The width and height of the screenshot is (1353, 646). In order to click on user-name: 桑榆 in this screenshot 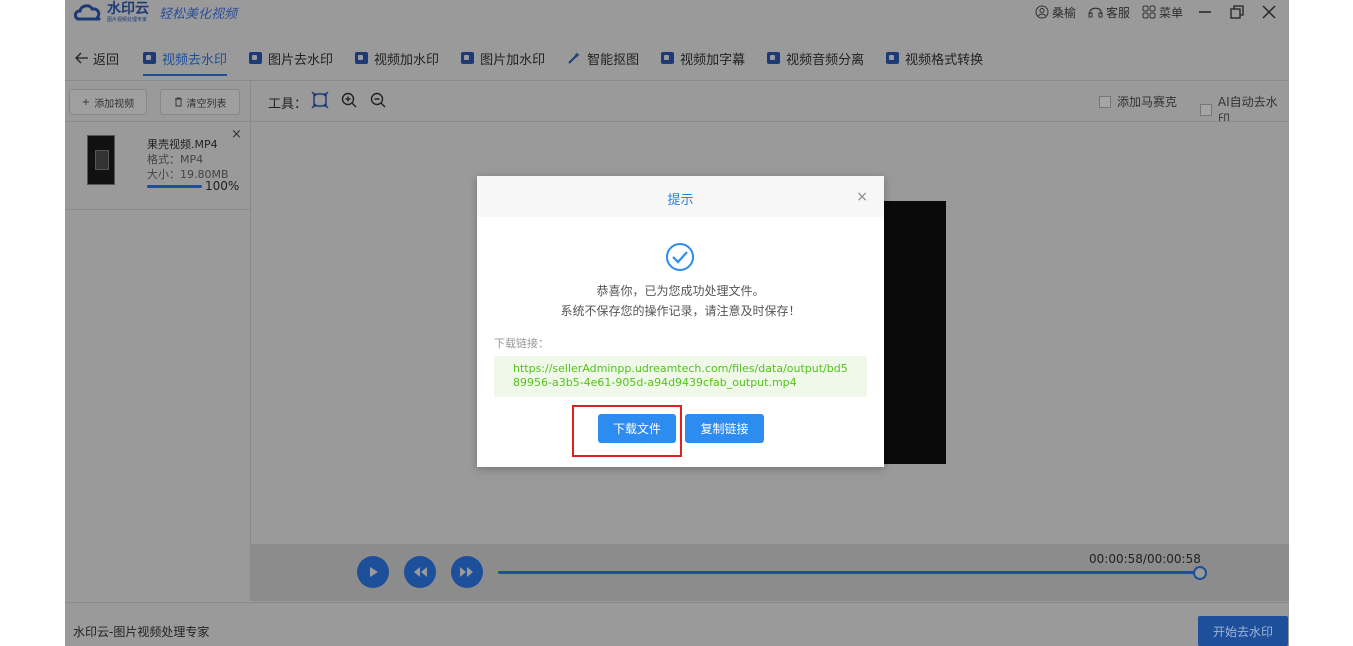, I will do `click(1063, 12)`.